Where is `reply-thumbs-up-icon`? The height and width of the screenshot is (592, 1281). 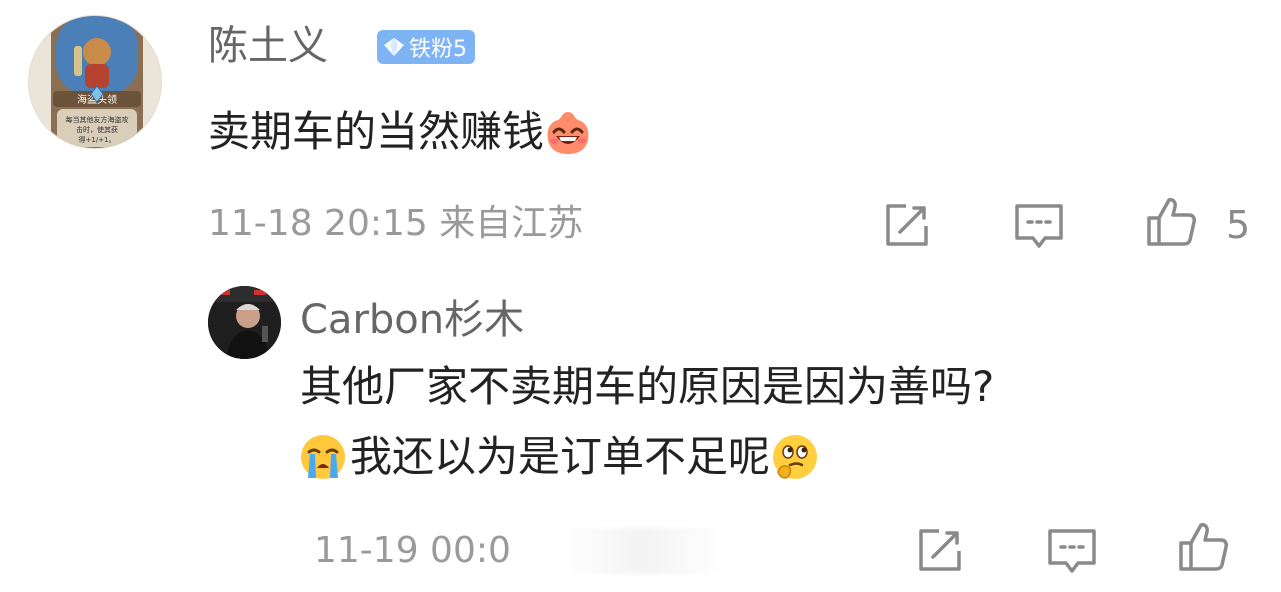
reply-thumbs-up-icon is located at coordinates (1203, 547).